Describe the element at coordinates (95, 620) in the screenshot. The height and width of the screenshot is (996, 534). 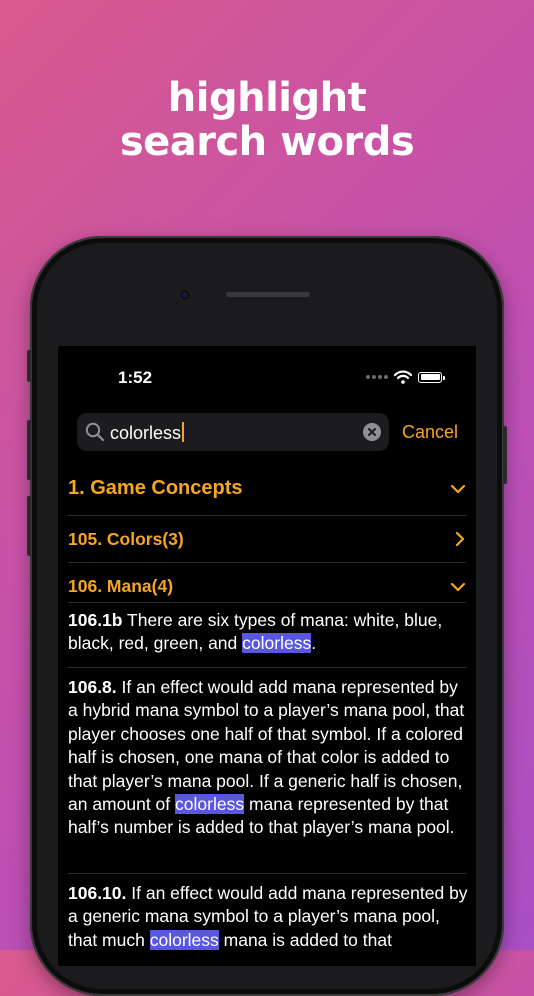
I see `rule-id: 106.1b` at that location.